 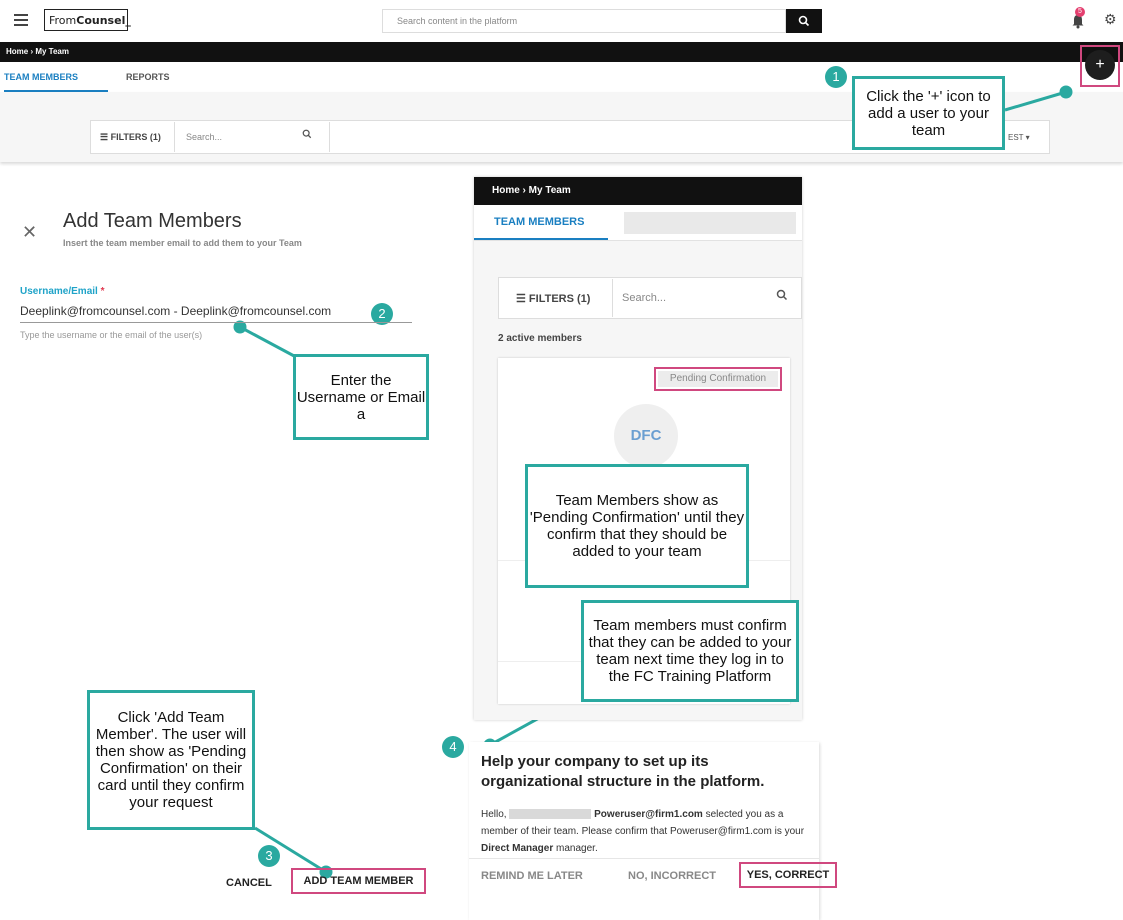 What do you see at coordinates (788, 875) in the screenshot?
I see `yes-correct-button: YES, CORRECT` at bounding box center [788, 875].